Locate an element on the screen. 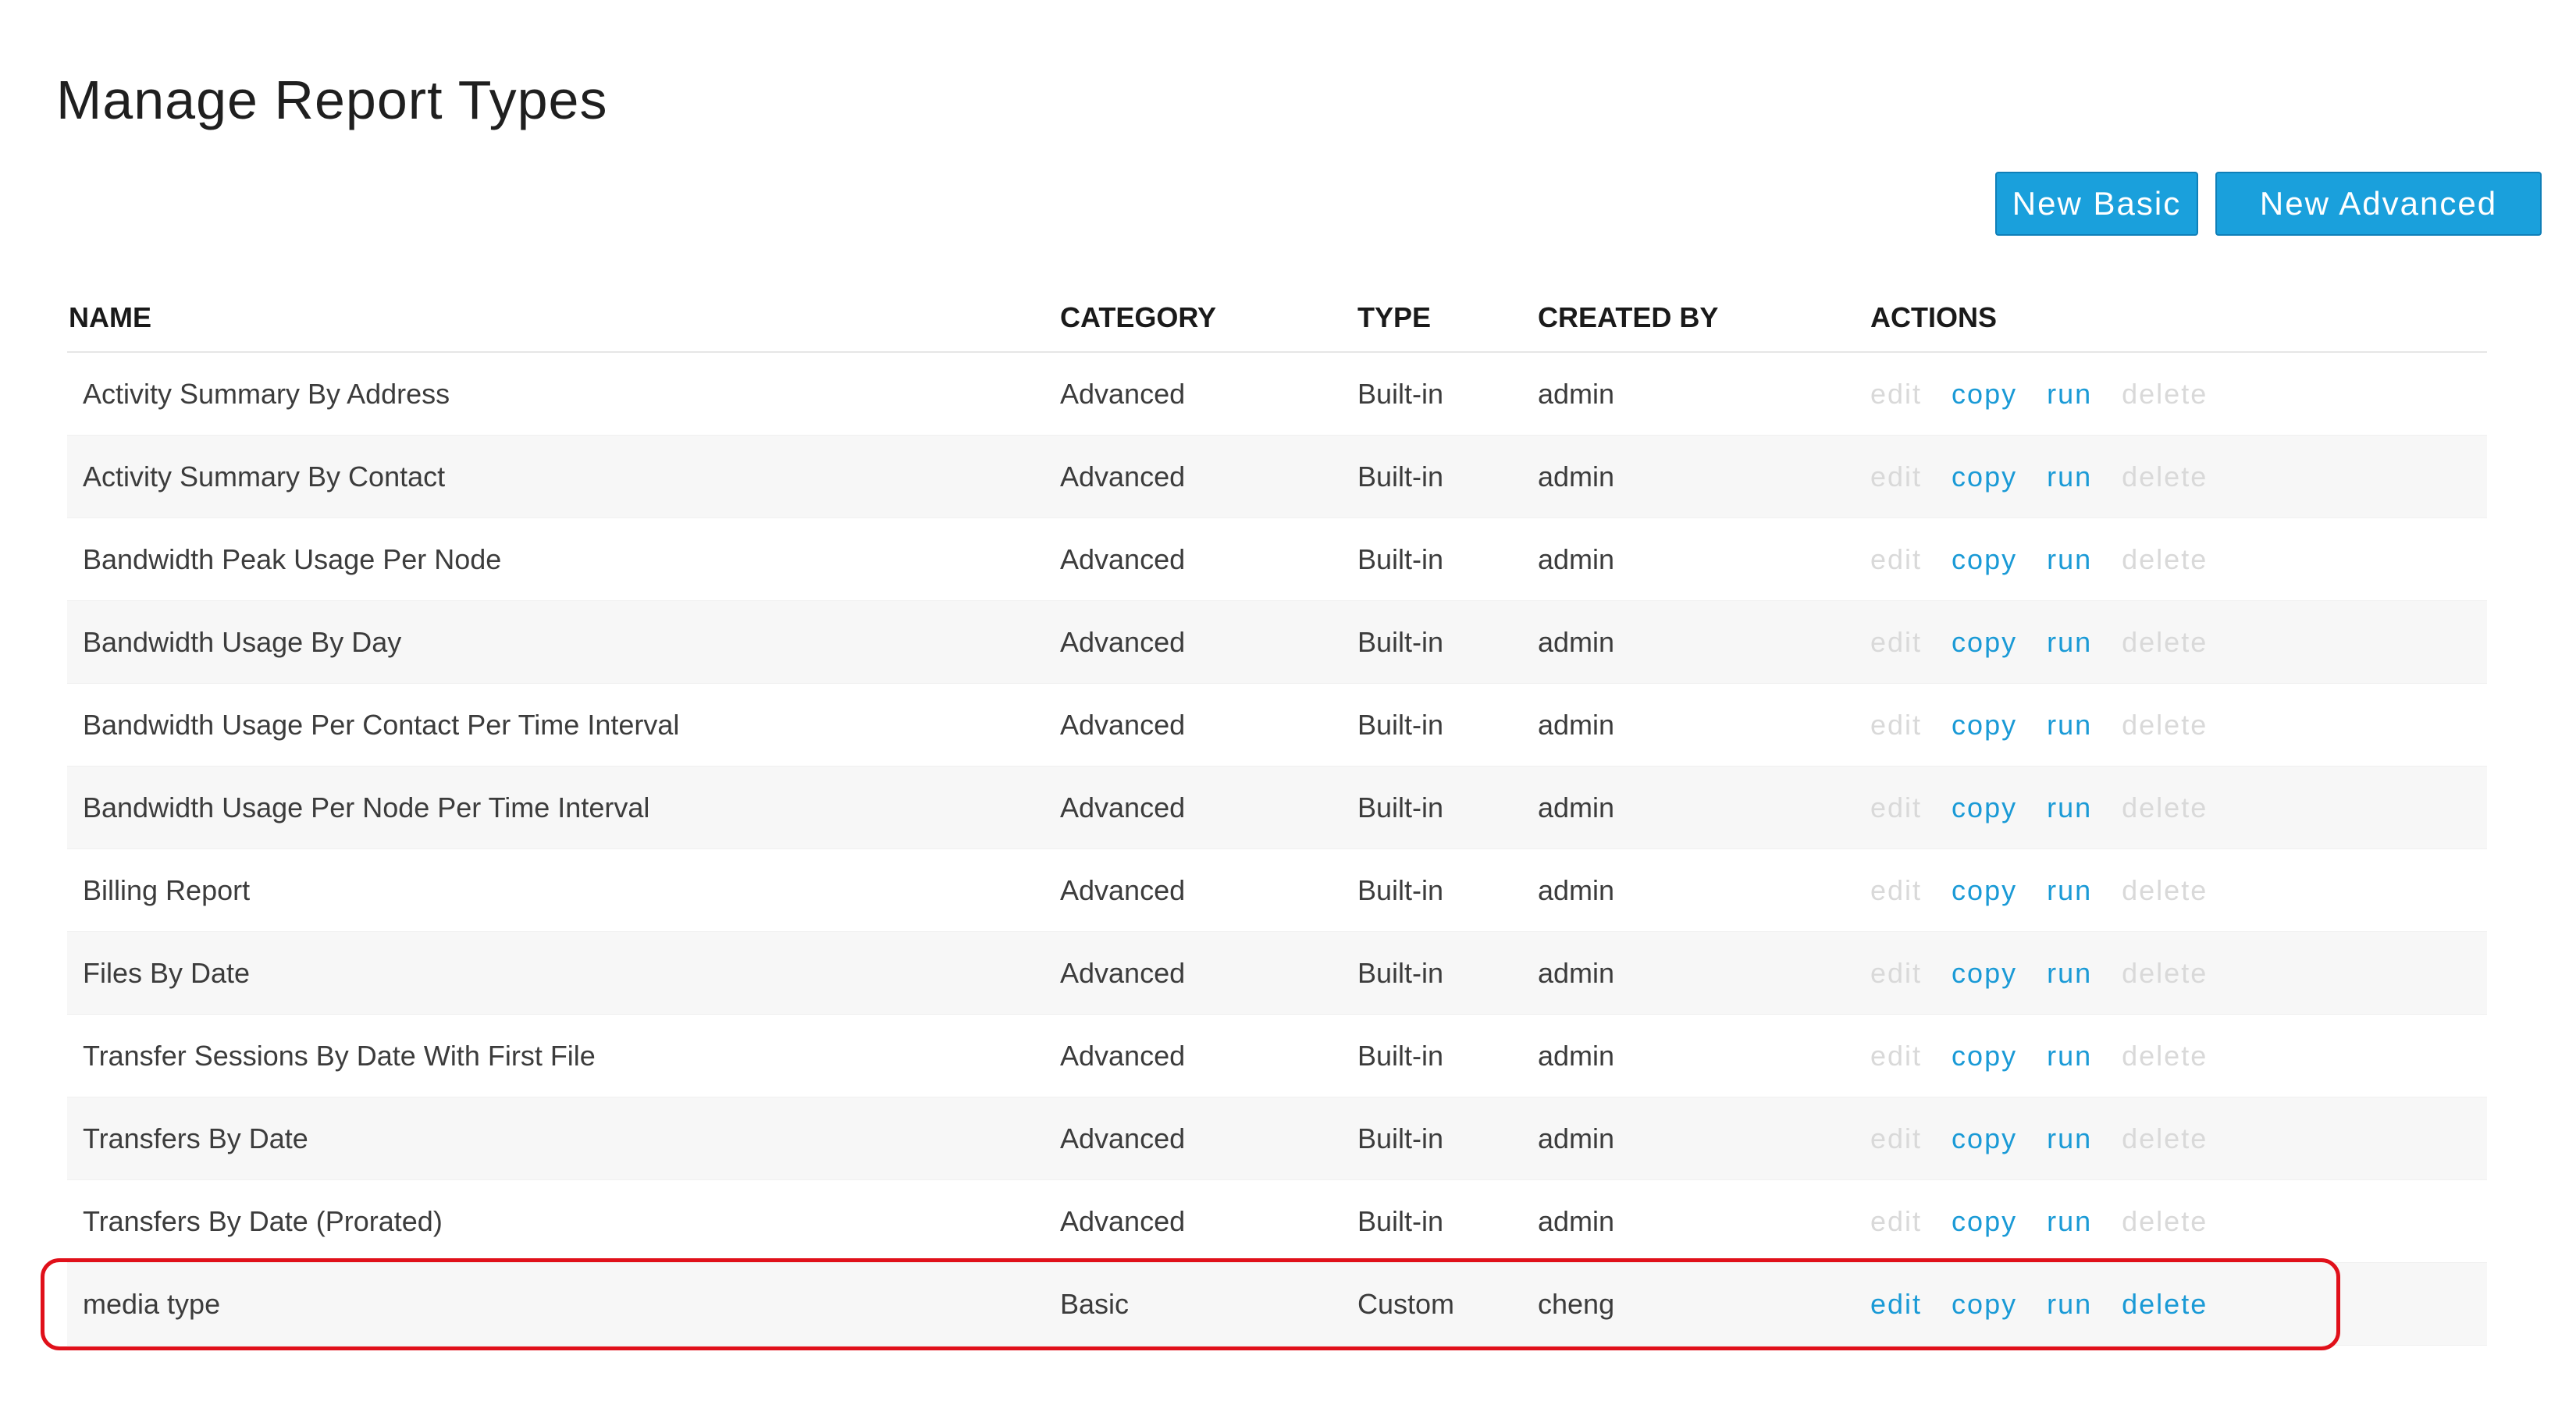 Image resolution: width=2576 pixels, height=1405 pixels. report-name: Transfers By Date is located at coordinates (195, 1138).